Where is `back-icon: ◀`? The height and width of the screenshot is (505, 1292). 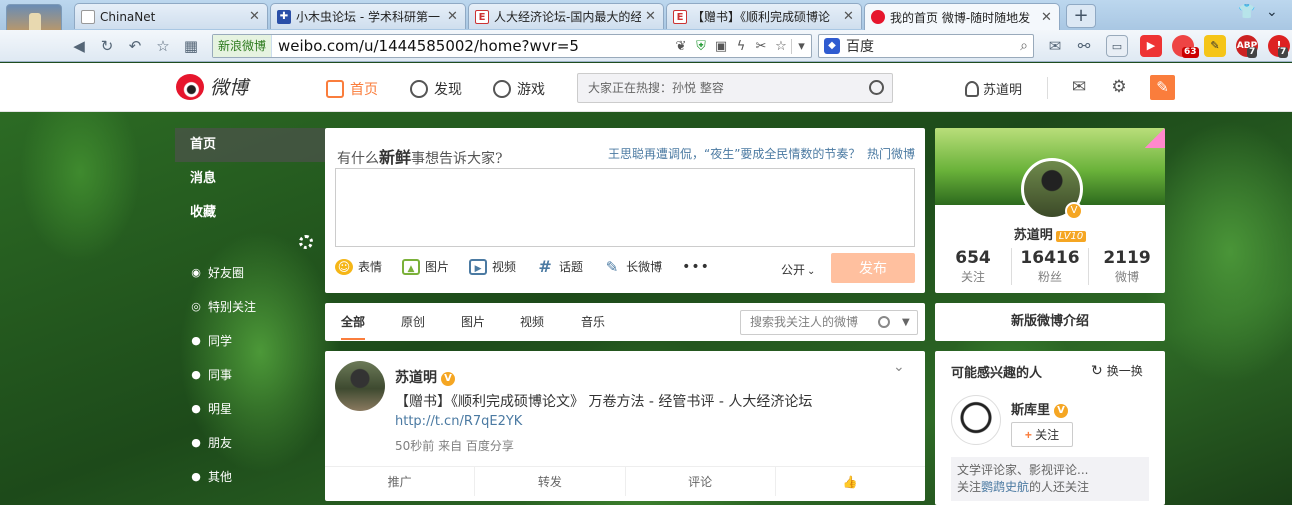
back-icon: ◀ is located at coordinates (79, 46).